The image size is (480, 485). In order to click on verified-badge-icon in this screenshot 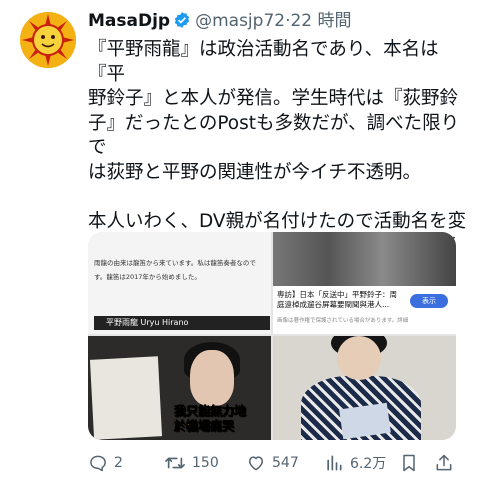, I will do `click(182, 23)`.